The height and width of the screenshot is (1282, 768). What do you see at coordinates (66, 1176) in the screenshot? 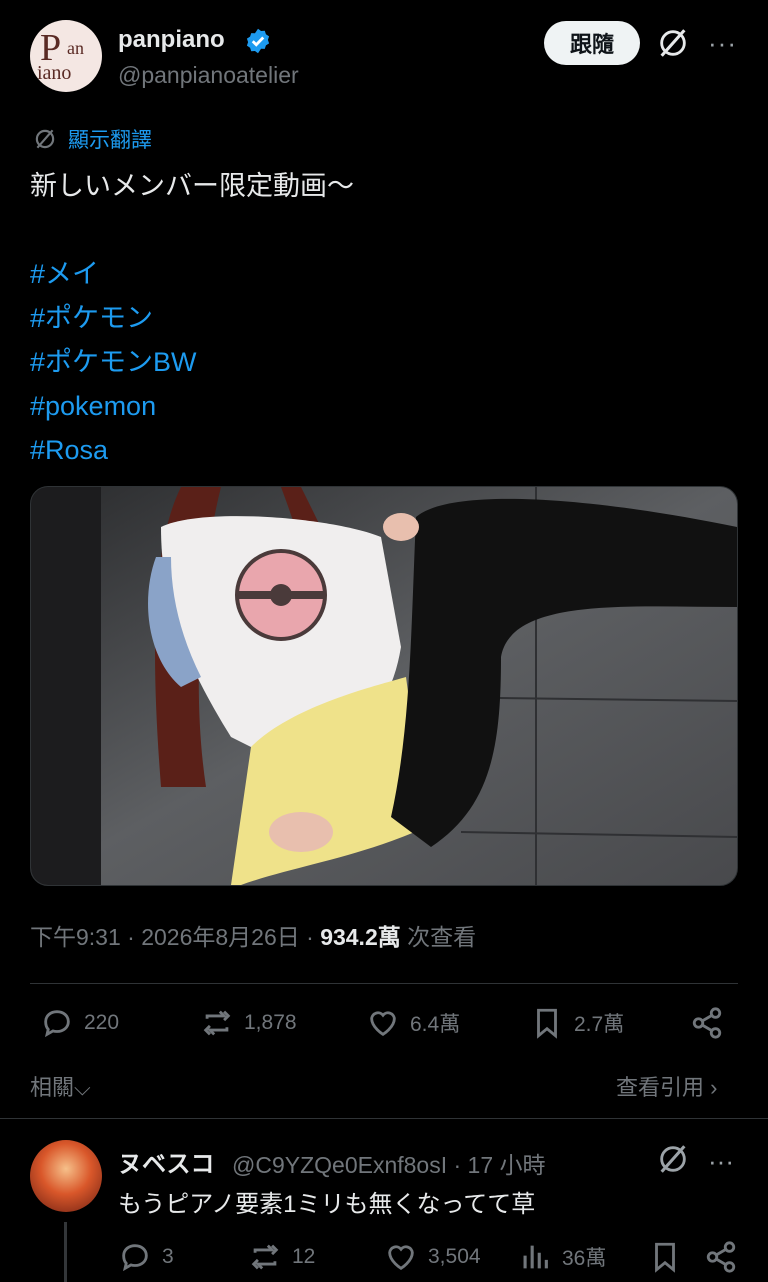
I see `reply-avatar` at bounding box center [66, 1176].